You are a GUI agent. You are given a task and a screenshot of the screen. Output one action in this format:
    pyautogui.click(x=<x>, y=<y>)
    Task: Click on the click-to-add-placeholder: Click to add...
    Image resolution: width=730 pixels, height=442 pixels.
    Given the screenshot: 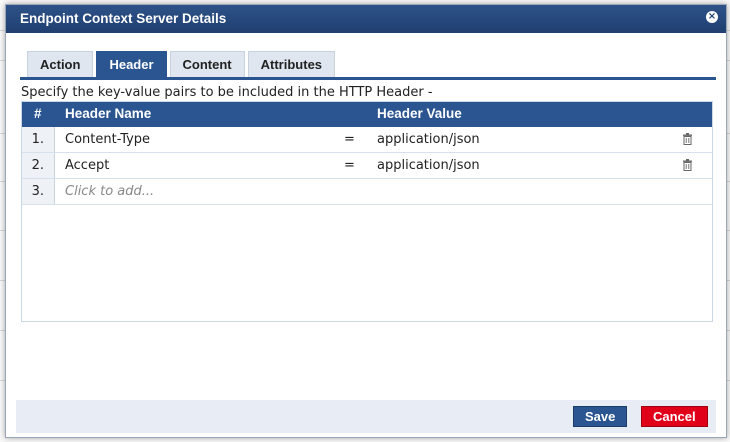 What is the action you would take?
    pyautogui.click(x=109, y=191)
    